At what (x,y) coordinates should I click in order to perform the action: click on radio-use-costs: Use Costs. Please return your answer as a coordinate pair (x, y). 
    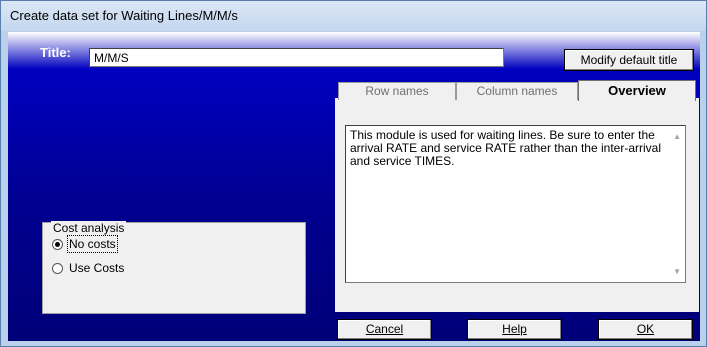
    Looking at the image, I should click on (88, 268).